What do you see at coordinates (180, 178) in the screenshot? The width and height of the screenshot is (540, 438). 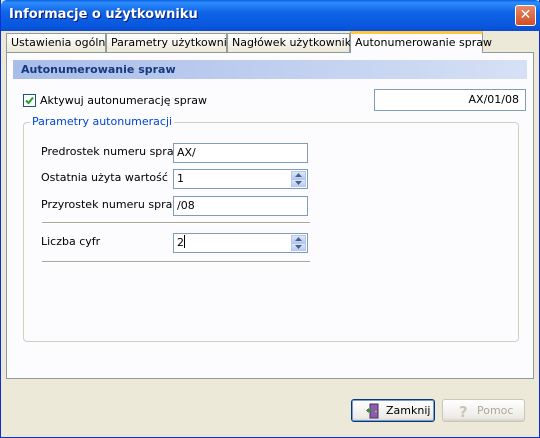 I see `last-value-value: 1` at bounding box center [180, 178].